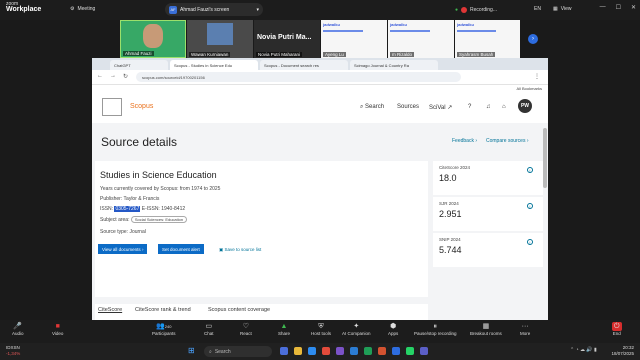  I want to click on elsevier-logo-icon, so click(112, 107).